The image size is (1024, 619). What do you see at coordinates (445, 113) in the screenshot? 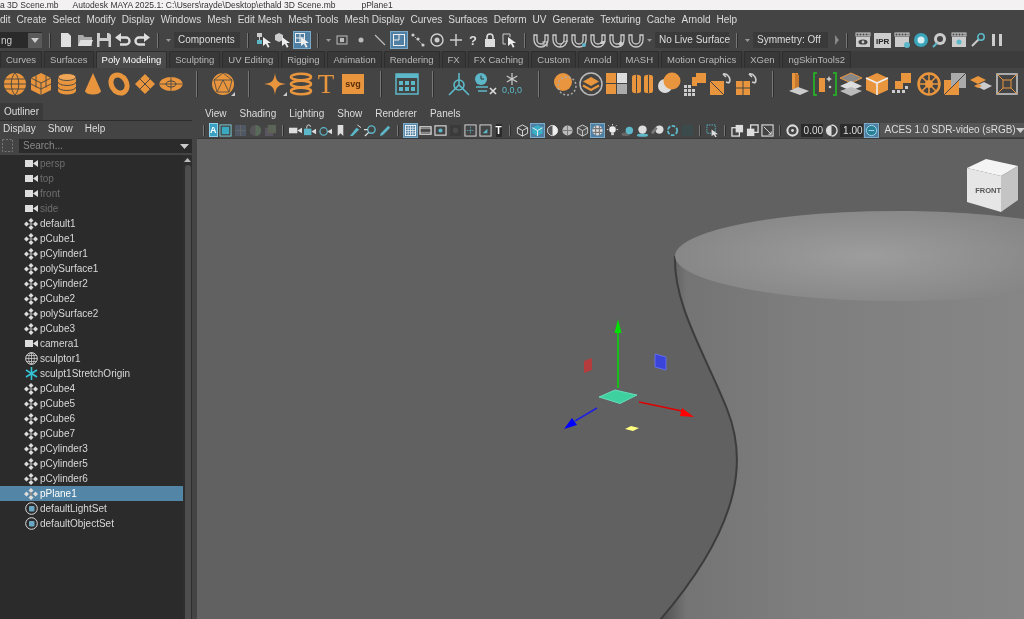
I see `menu-item: Panels` at bounding box center [445, 113].